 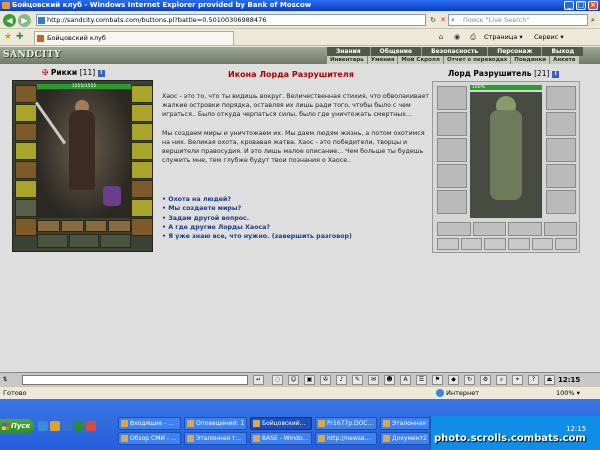 I want to click on boots-slot, so click(x=142, y=227).